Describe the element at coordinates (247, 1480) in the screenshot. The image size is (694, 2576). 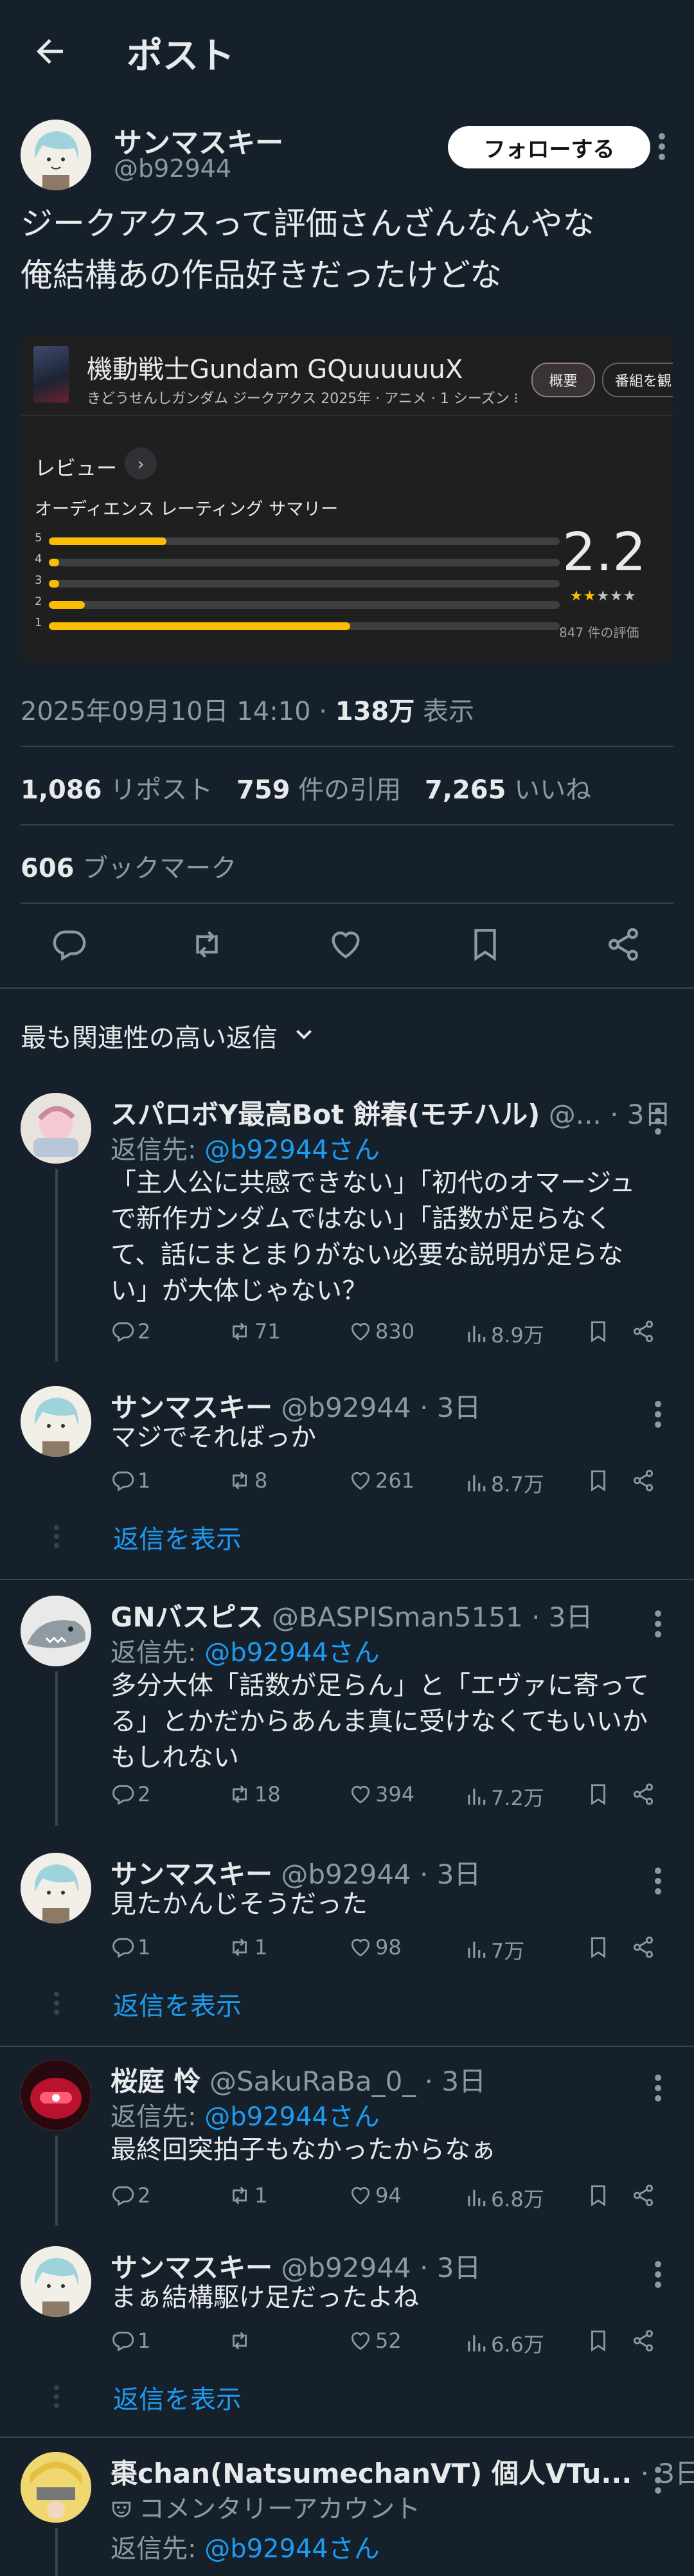
I see `repost-button: 8` at that location.